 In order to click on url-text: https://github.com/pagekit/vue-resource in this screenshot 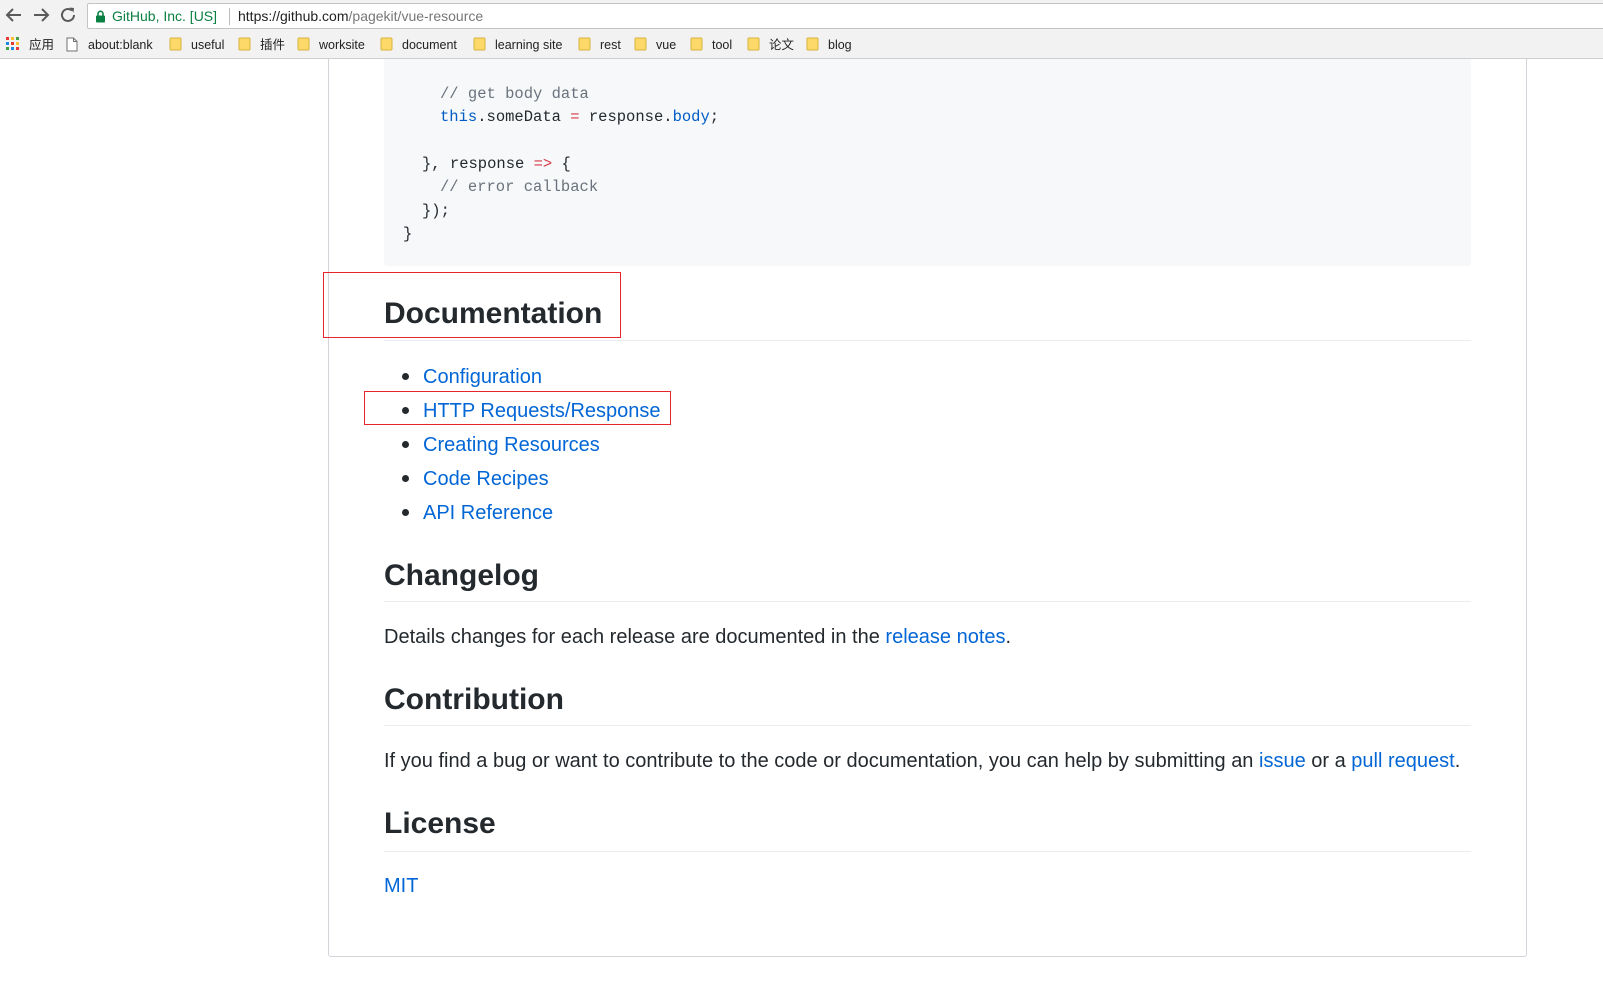, I will do `click(360, 16)`.